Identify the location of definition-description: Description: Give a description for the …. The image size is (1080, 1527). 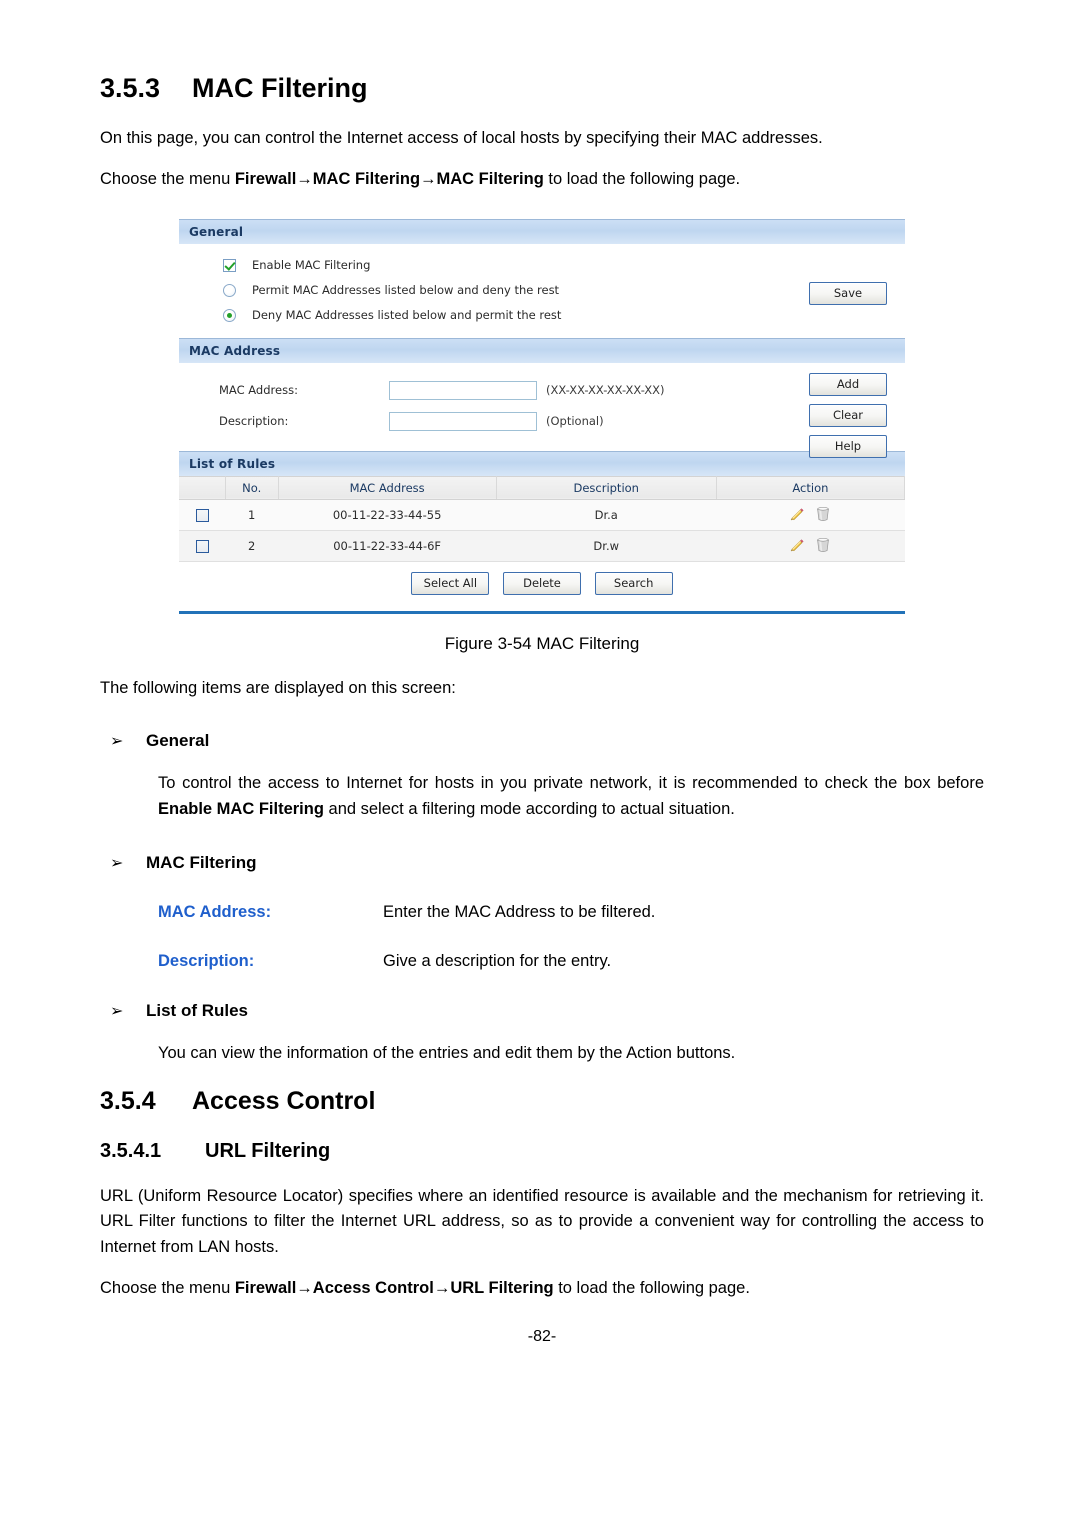
(542, 946).